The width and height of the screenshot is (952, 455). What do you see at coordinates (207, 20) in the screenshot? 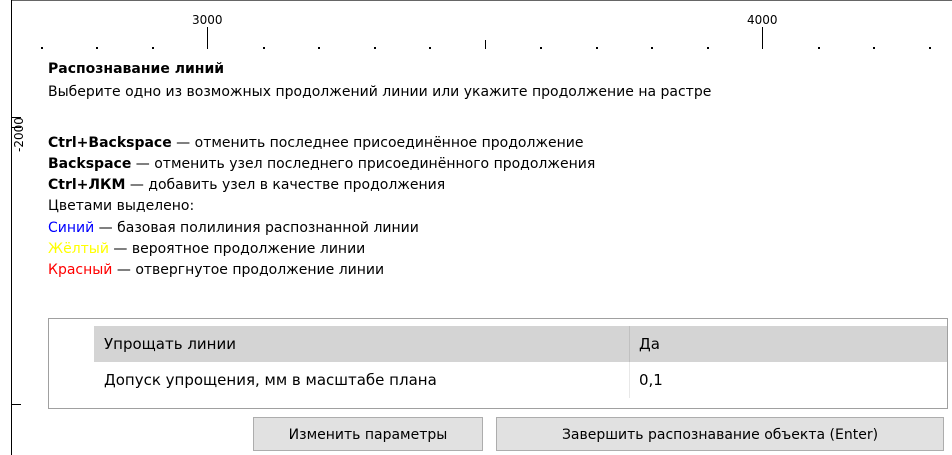
I see `ruler-label-3000: 3000` at bounding box center [207, 20].